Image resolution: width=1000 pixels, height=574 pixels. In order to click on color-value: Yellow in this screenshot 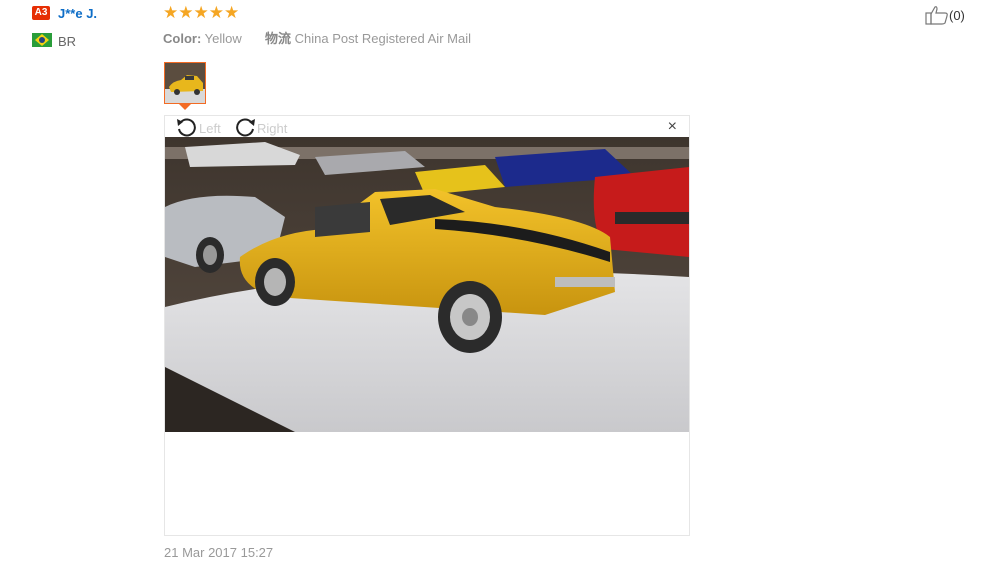, I will do `click(223, 38)`.